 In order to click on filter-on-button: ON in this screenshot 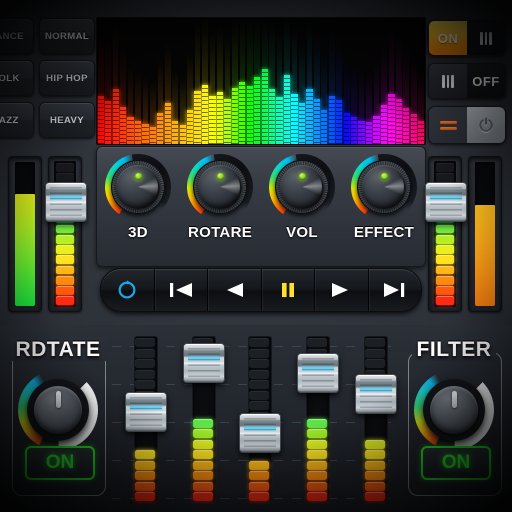, I will do `click(456, 463)`.